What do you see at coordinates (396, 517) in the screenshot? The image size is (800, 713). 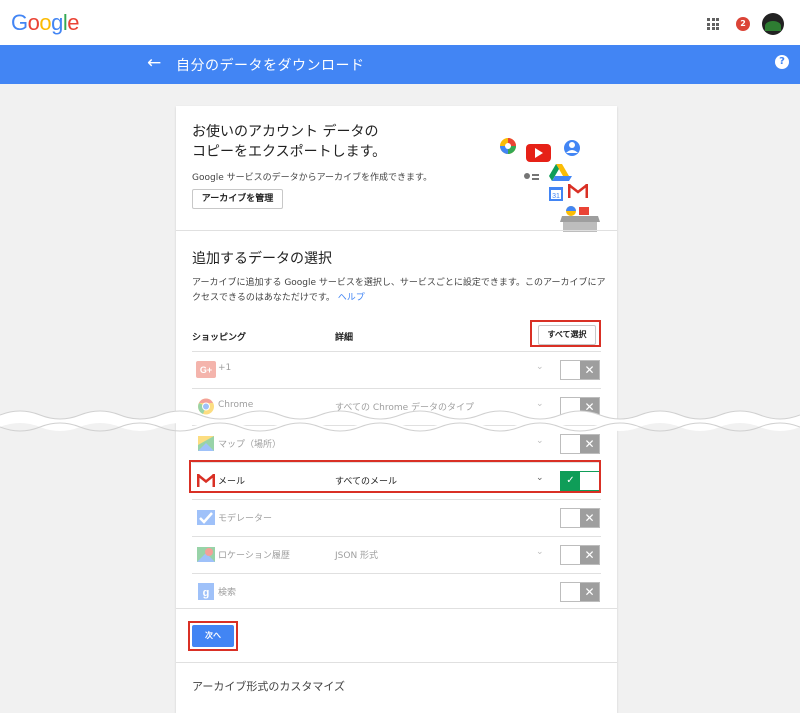 I see `service-row: モデレーター ✕` at bounding box center [396, 517].